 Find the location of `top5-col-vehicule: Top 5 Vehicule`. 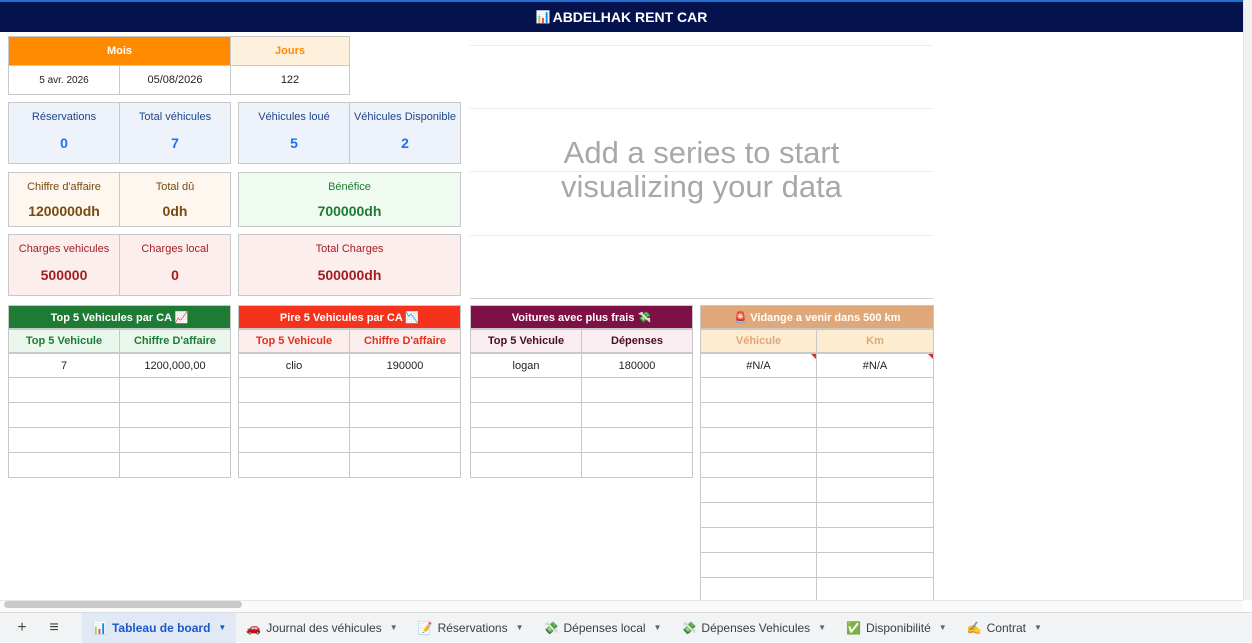

top5-col-vehicule: Top 5 Vehicule is located at coordinates (64, 341).